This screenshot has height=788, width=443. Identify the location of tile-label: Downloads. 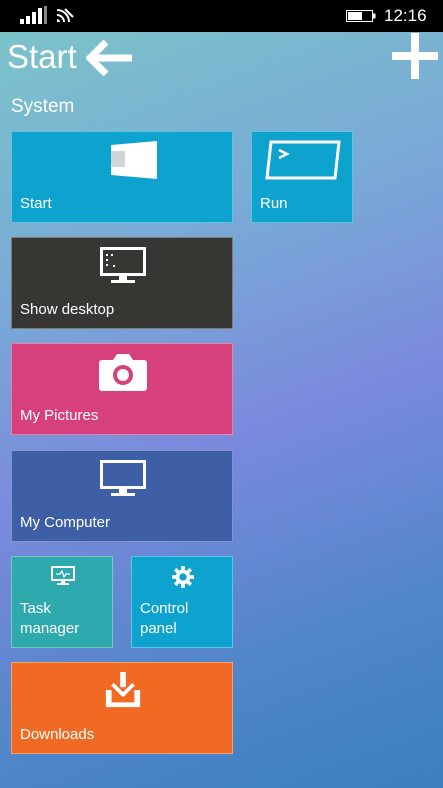
(57, 734).